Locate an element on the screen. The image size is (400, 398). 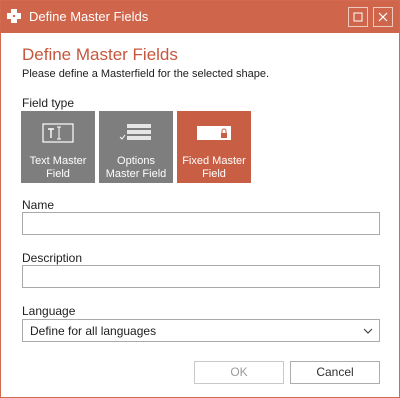
tile-text-master-field: Text Master Field is located at coordinates (58, 147).